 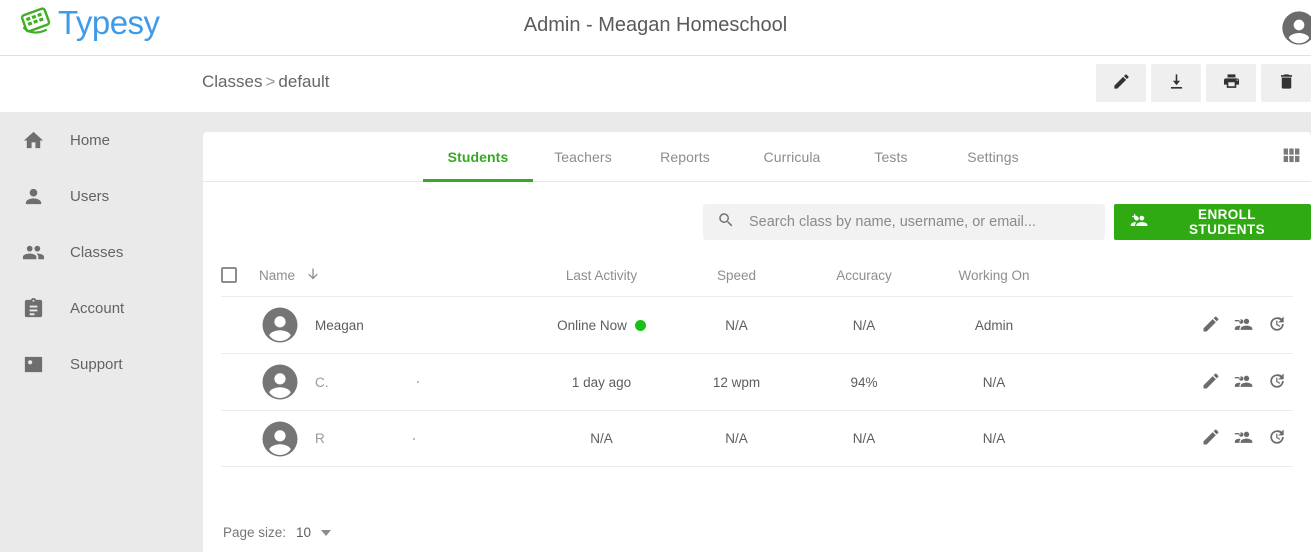 What do you see at coordinates (655, 25) in the screenshot?
I see `page-title: Admin - Meagan Homeschool` at bounding box center [655, 25].